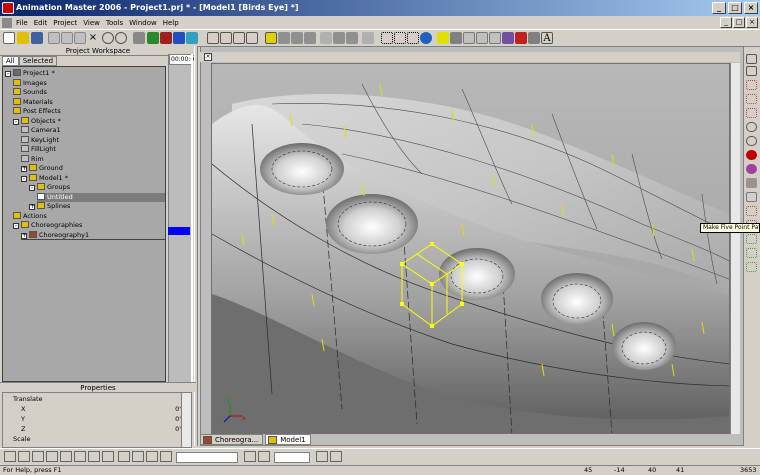 The image size is (760, 475). Describe the element at coordinates (336, 456) in the screenshot. I see `speed-icon` at that location.